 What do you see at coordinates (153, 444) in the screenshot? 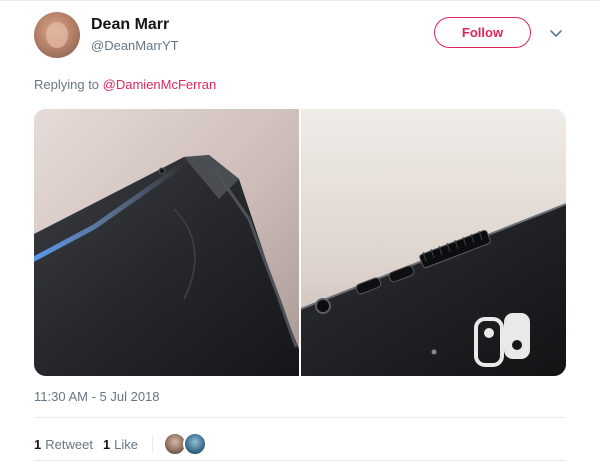
I see `stats-separator` at bounding box center [153, 444].